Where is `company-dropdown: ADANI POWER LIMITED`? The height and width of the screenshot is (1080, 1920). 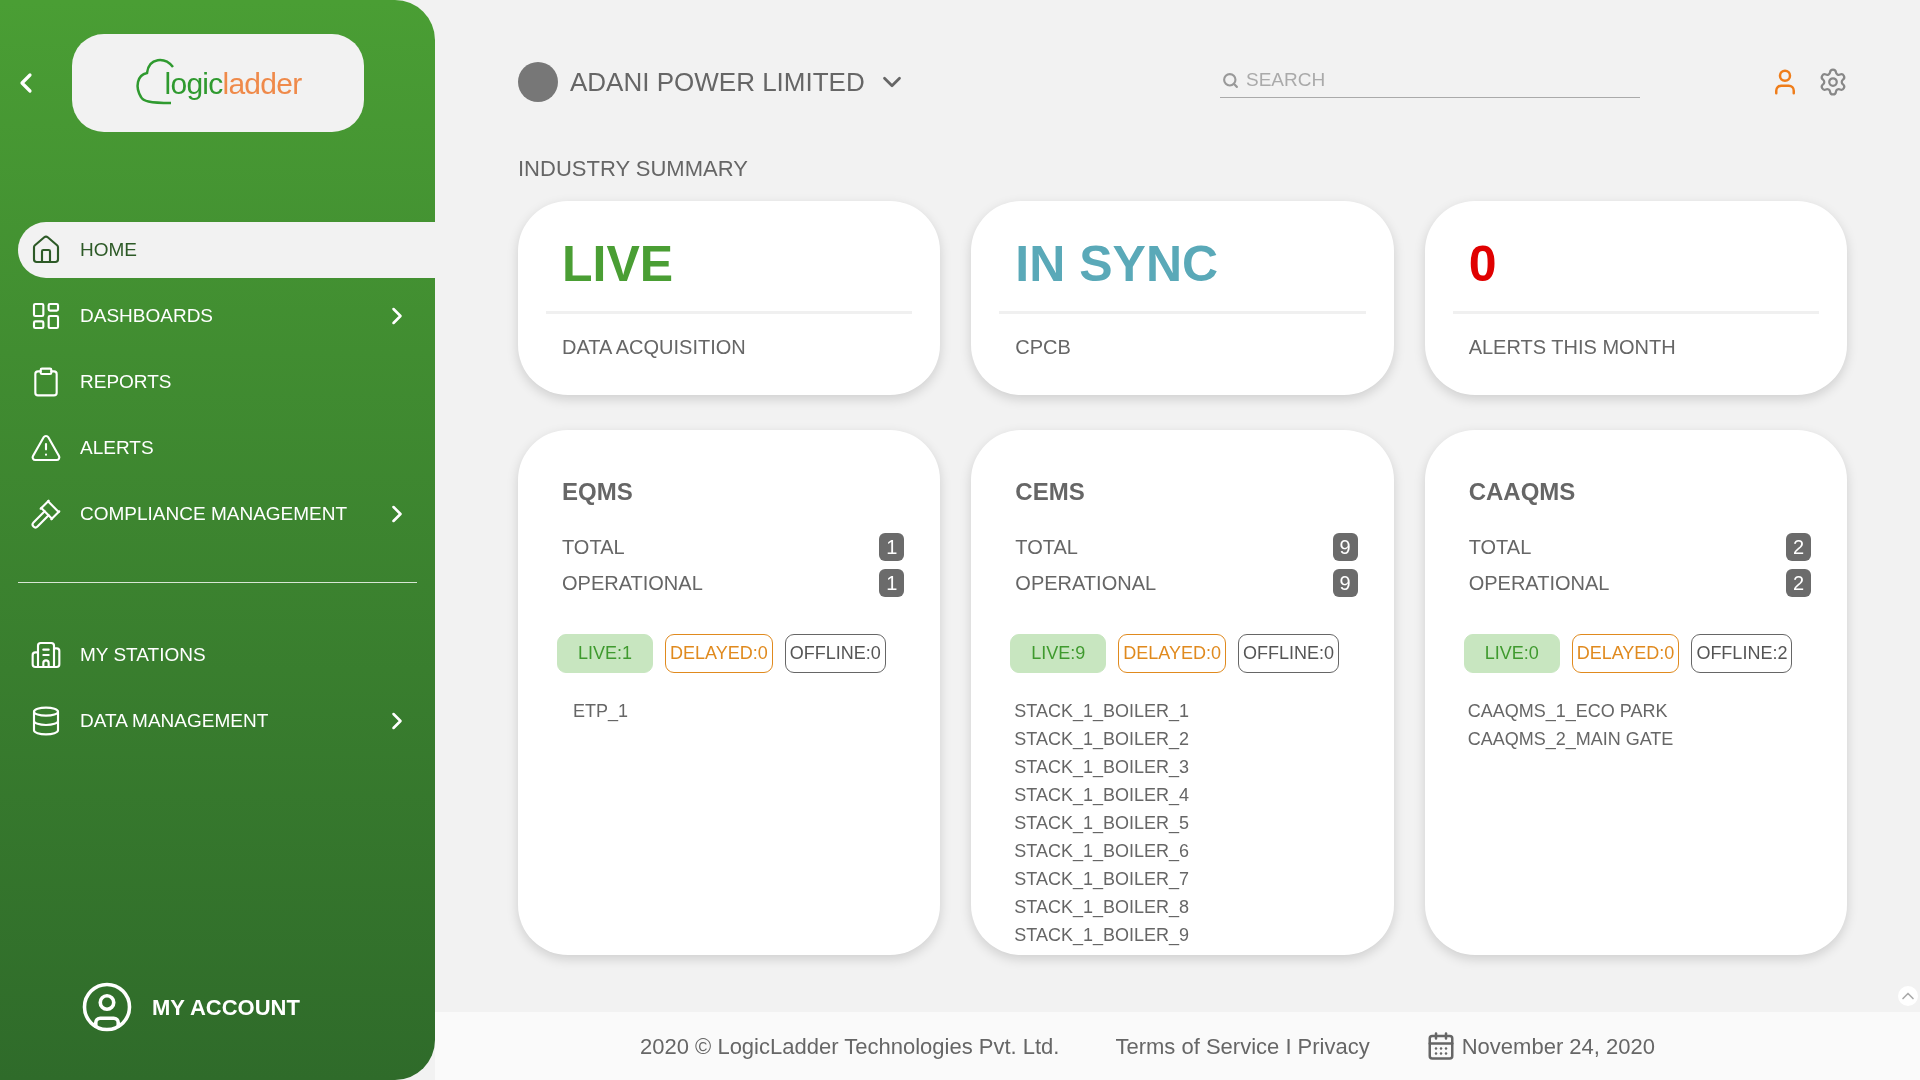 company-dropdown: ADANI POWER LIMITED is located at coordinates (712, 82).